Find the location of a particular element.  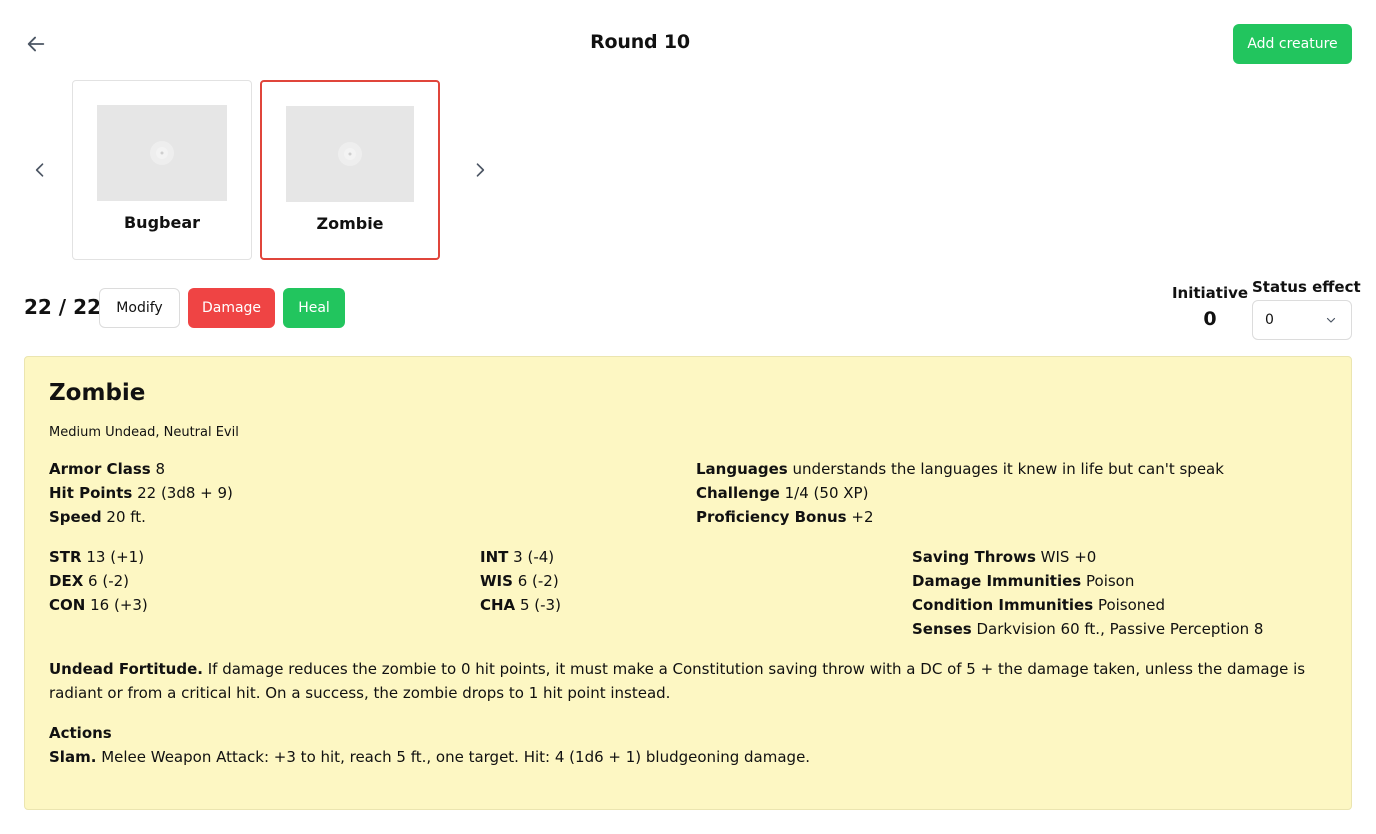

statblock-name: Zombie is located at coordinates (97, 393).